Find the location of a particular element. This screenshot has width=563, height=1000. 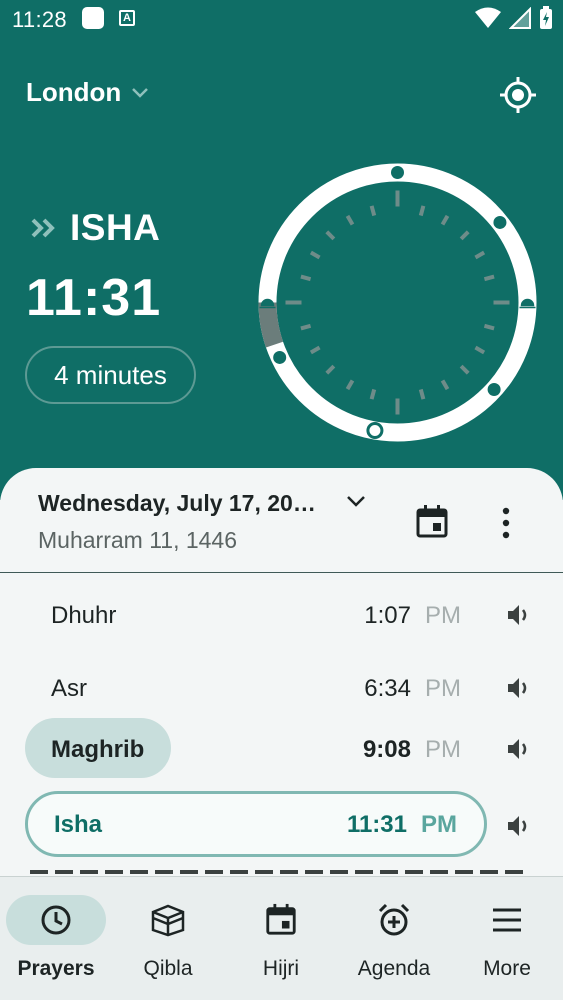

current-prayer: ISHA is located at coordinates (95, 228).